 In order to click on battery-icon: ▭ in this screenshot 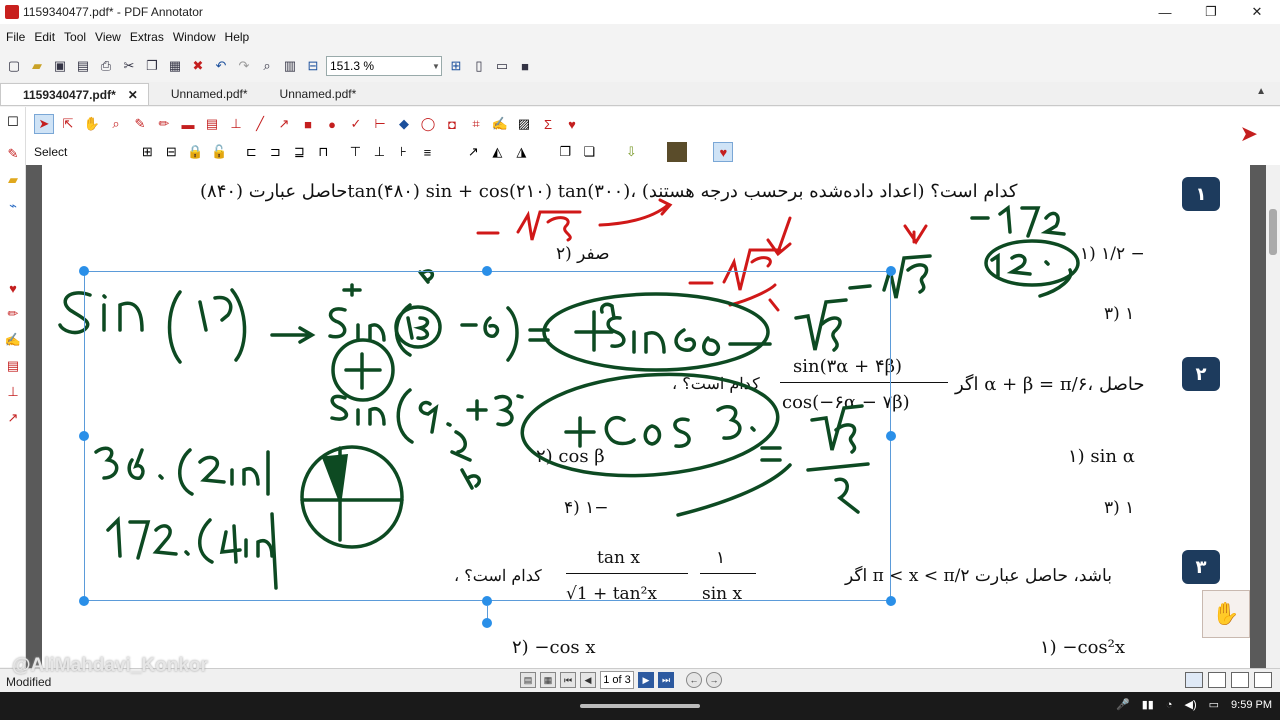, I will do `click(1214, 704)`.